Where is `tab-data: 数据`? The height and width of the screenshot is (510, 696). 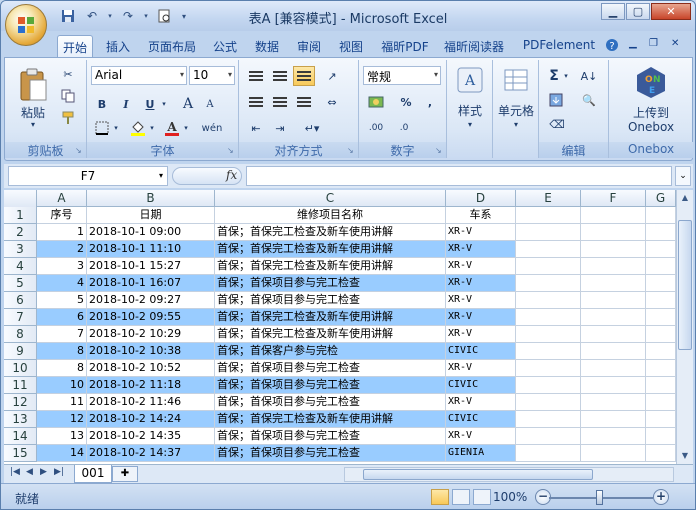 tab-data: 数据 is located at coordinates (267, 46).